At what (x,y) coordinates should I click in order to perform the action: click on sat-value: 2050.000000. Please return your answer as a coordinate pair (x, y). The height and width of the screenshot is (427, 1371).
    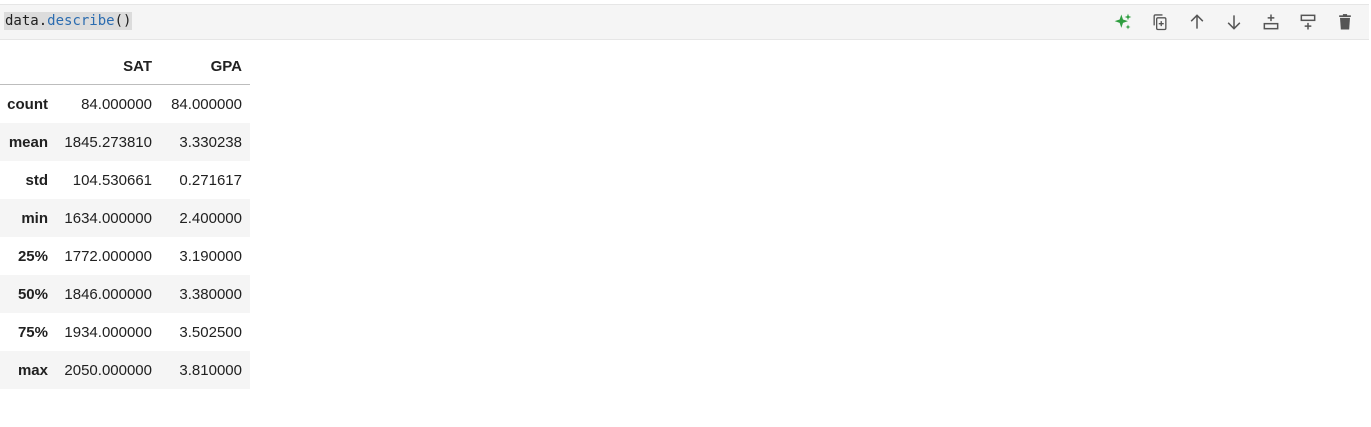
    Looking at the image, I should click on (108, 370).